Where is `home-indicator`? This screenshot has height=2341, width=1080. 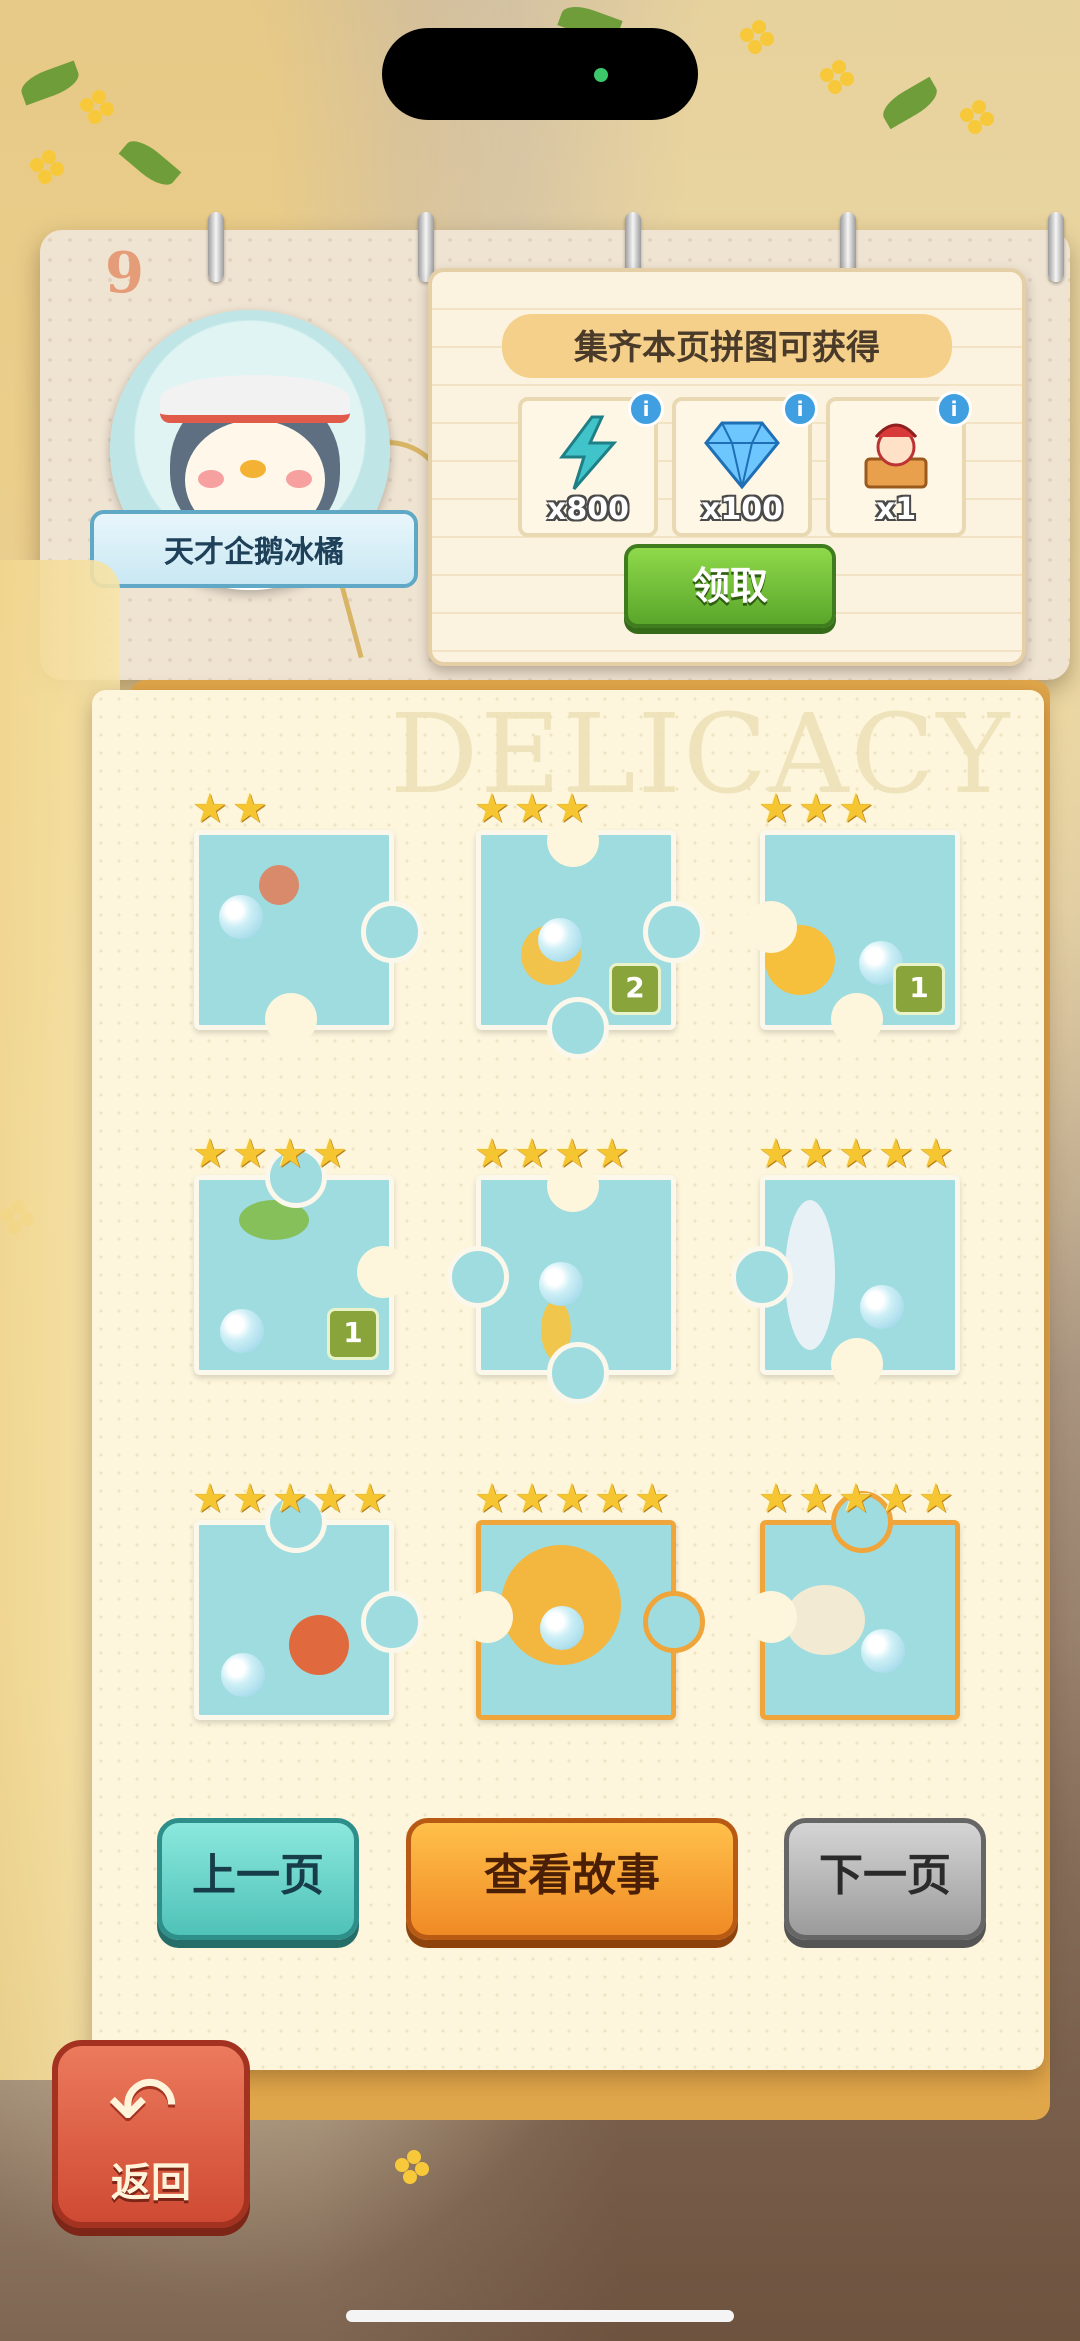
home-indicator is located at coordinates (540, 2316).